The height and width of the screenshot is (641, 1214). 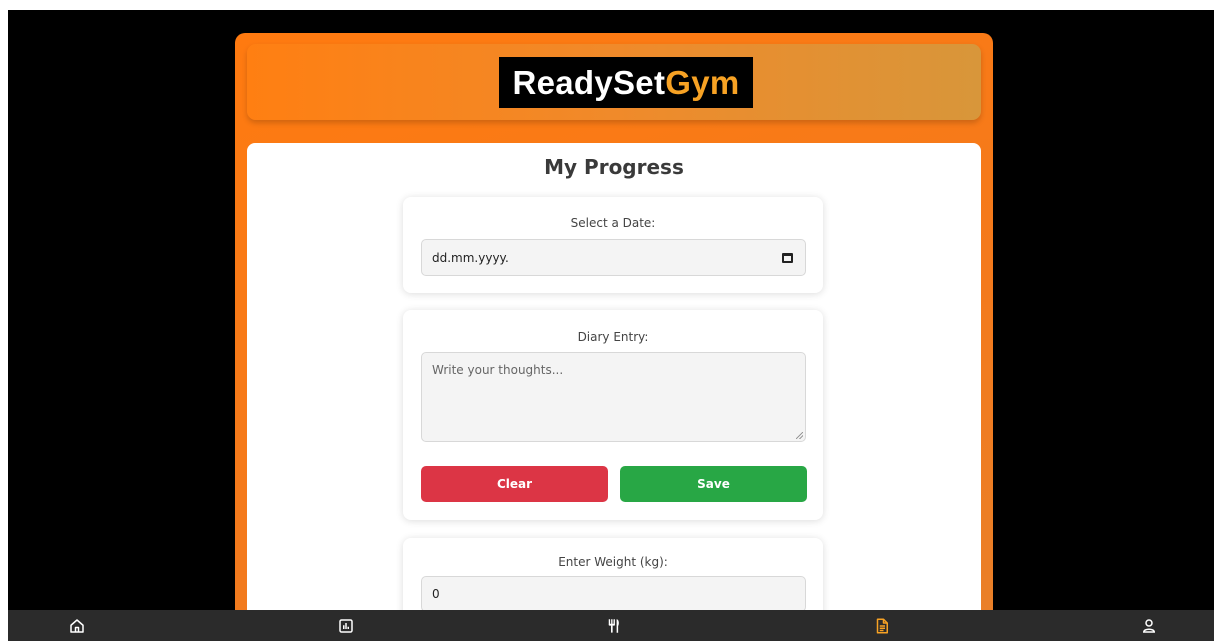 I want to click on date-label: Select a Date:, so click(x=613, y=223).